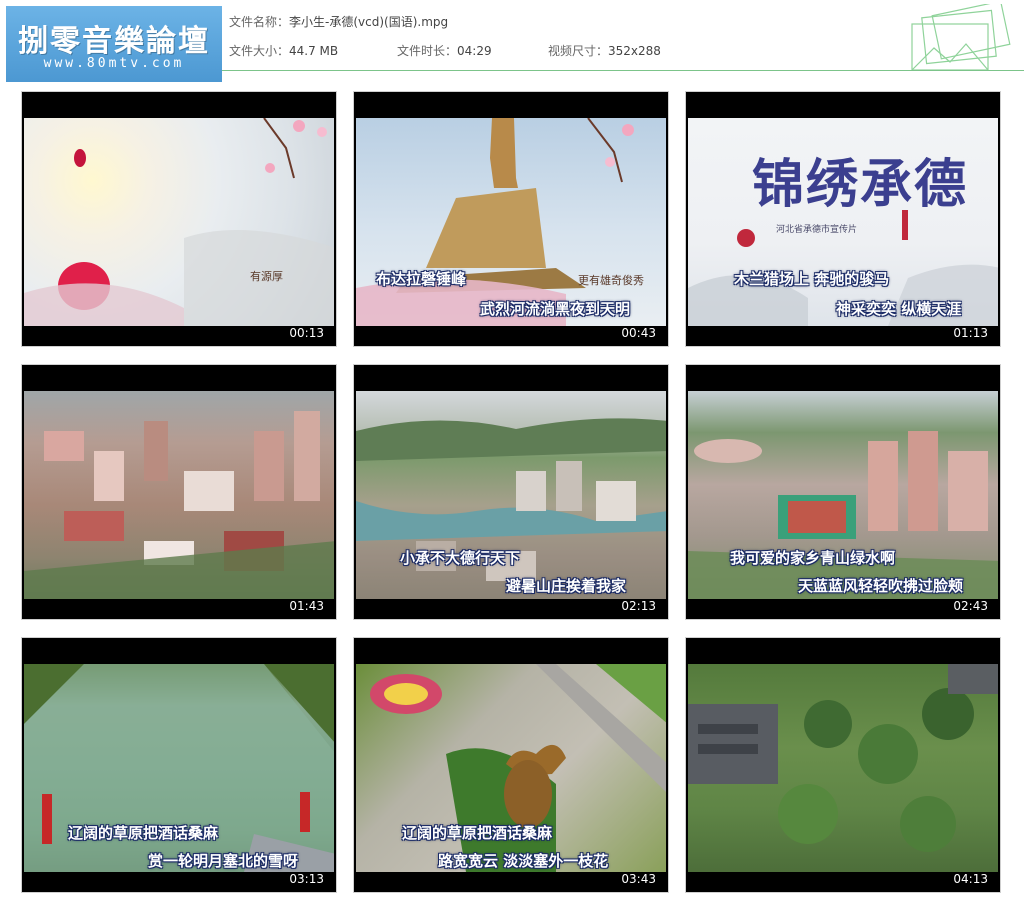 This screenshot has height=918, width=1024. What do you see at coordinates (223, 861) in the screenshot?
I see `subtitle-line-2: 赏一轮明月塞北的雪呀` at bounding box center [223, 861].